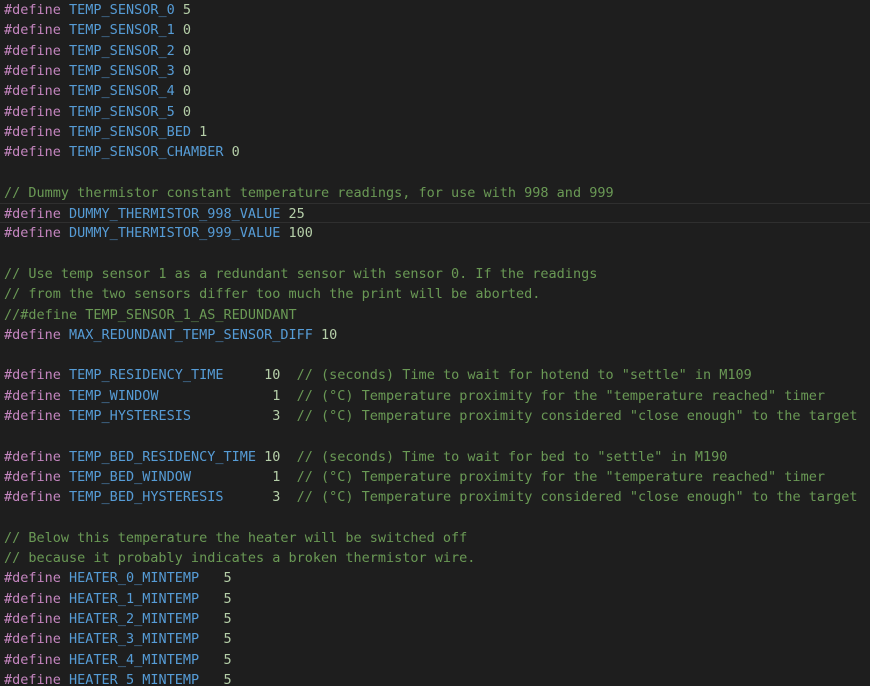  Describe the element at coordinates (435, 213) in the screenshot. I see `code-line-define: #define DUMMY_THERMISTOR_998_VALUE 25` at that location.